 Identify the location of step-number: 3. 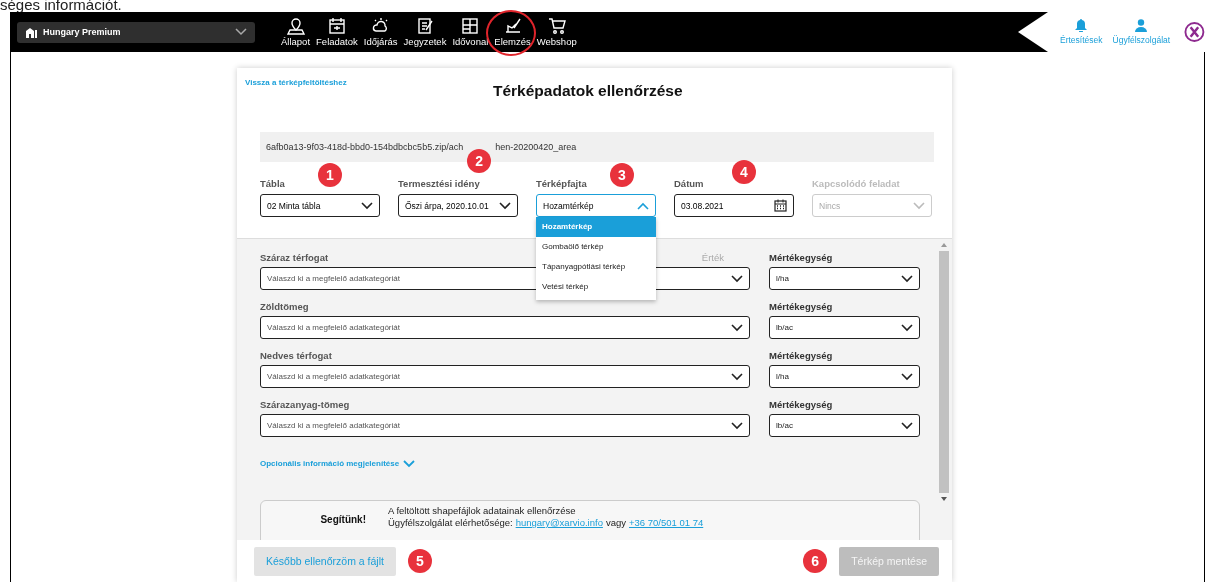
(622, 175).